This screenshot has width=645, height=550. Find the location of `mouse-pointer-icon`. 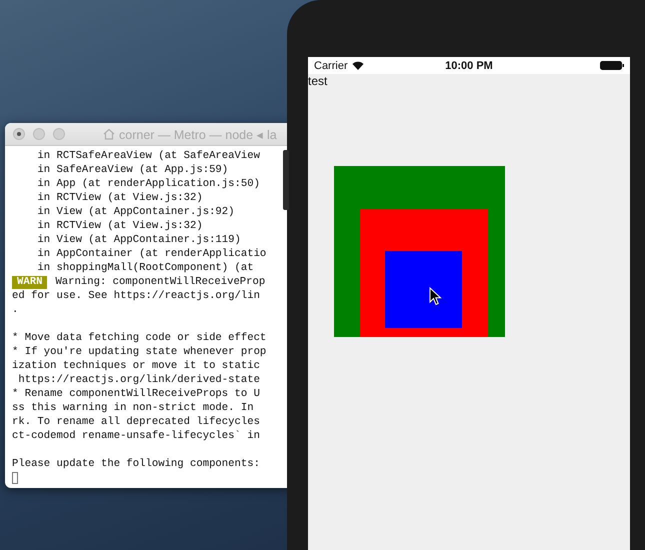

mouse-pointer-icon is located at coordinates (435, 296).